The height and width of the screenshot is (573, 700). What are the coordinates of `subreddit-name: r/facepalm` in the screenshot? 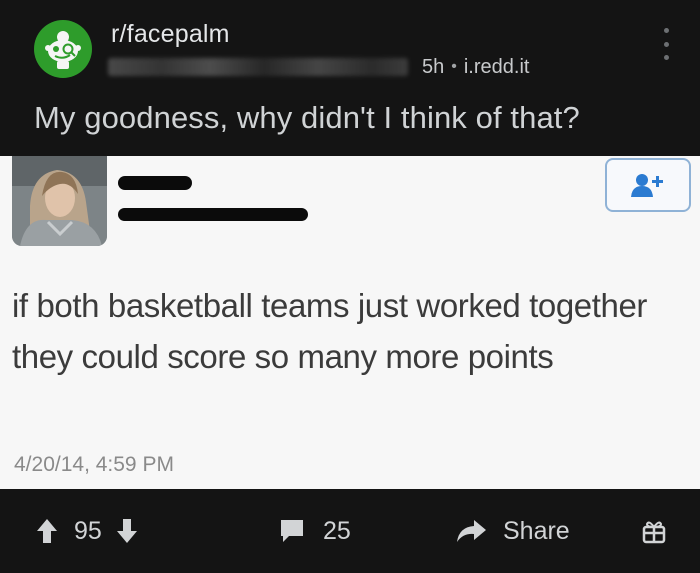 It's located at (170, 34).